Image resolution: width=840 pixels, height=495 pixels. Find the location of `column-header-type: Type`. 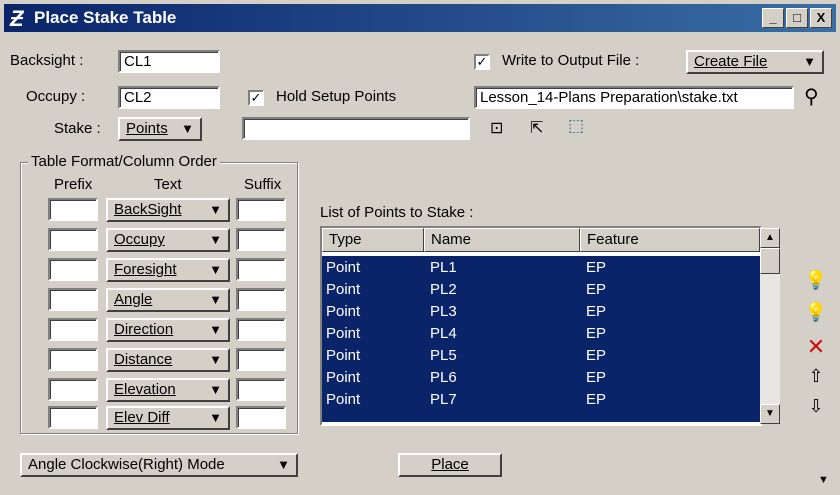

column-header-type: Type is located at coordinates (373, 240).